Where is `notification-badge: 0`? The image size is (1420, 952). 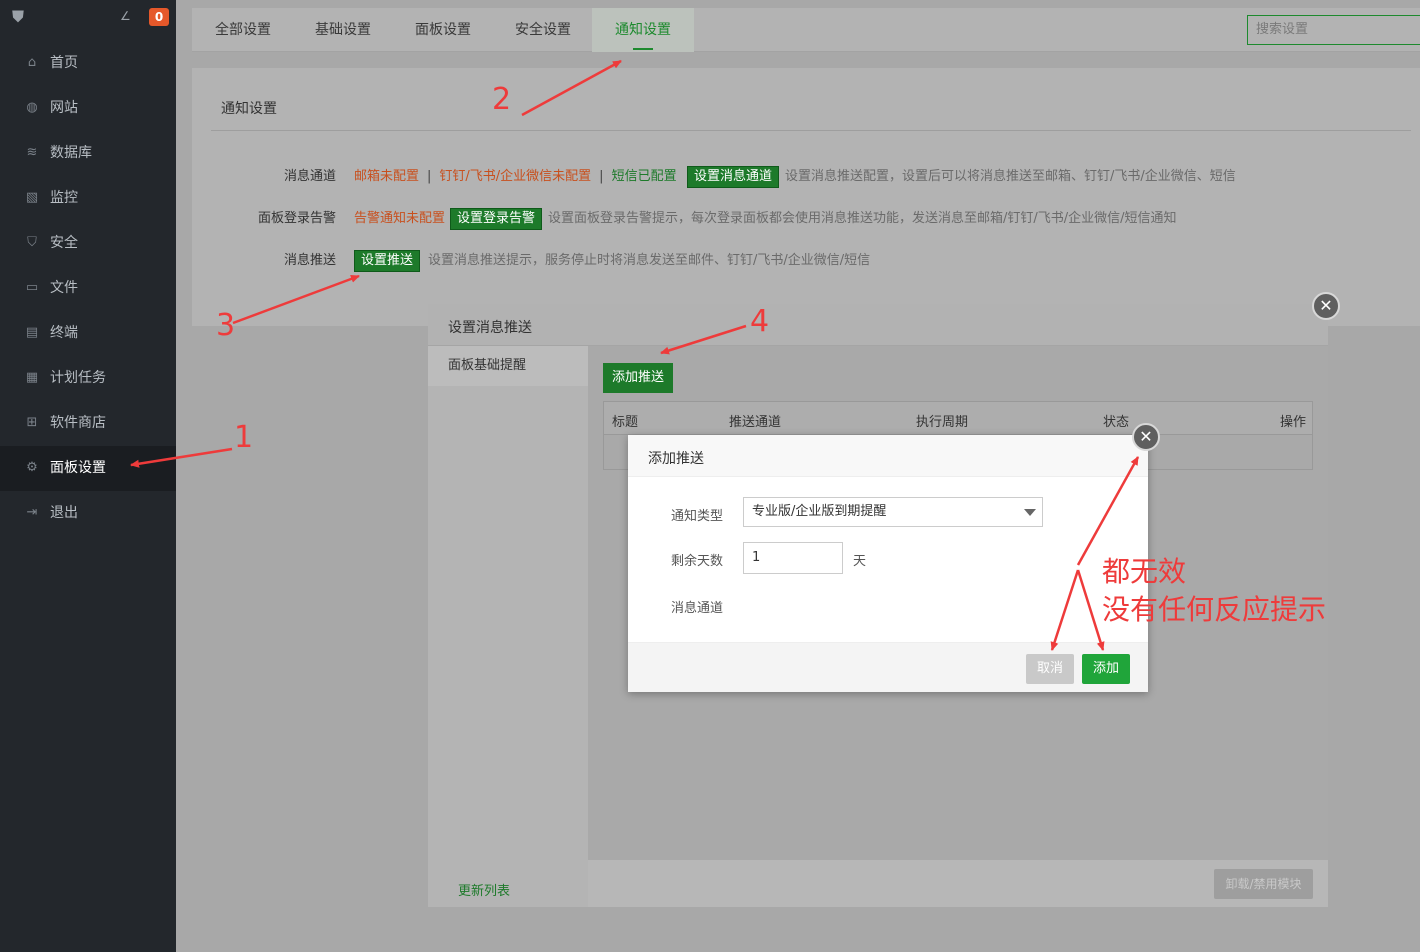 notification-badge: 0 is located at coordinates (159, 17).